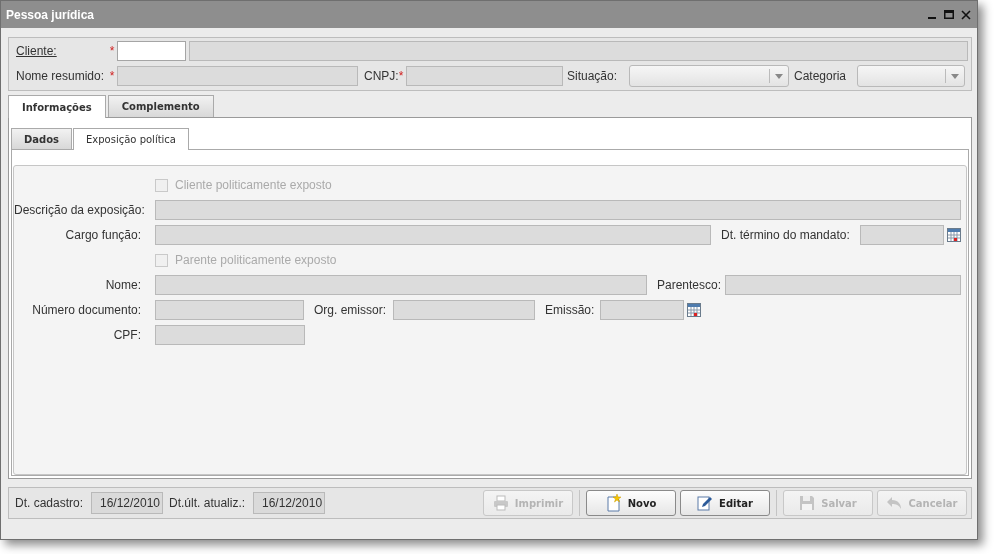 This screenshot has width=1004, height=554. I want to click on action-button: Novo, so click(631, 503).